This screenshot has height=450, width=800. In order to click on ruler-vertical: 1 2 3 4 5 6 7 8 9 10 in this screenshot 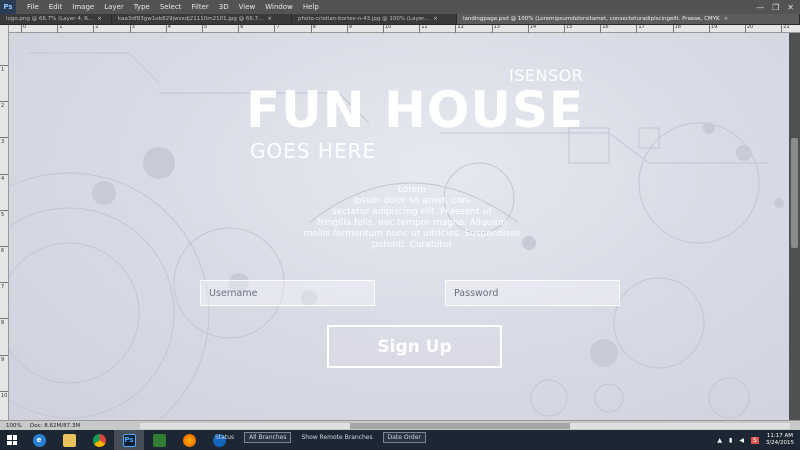, I will do `click(4, 225)`.